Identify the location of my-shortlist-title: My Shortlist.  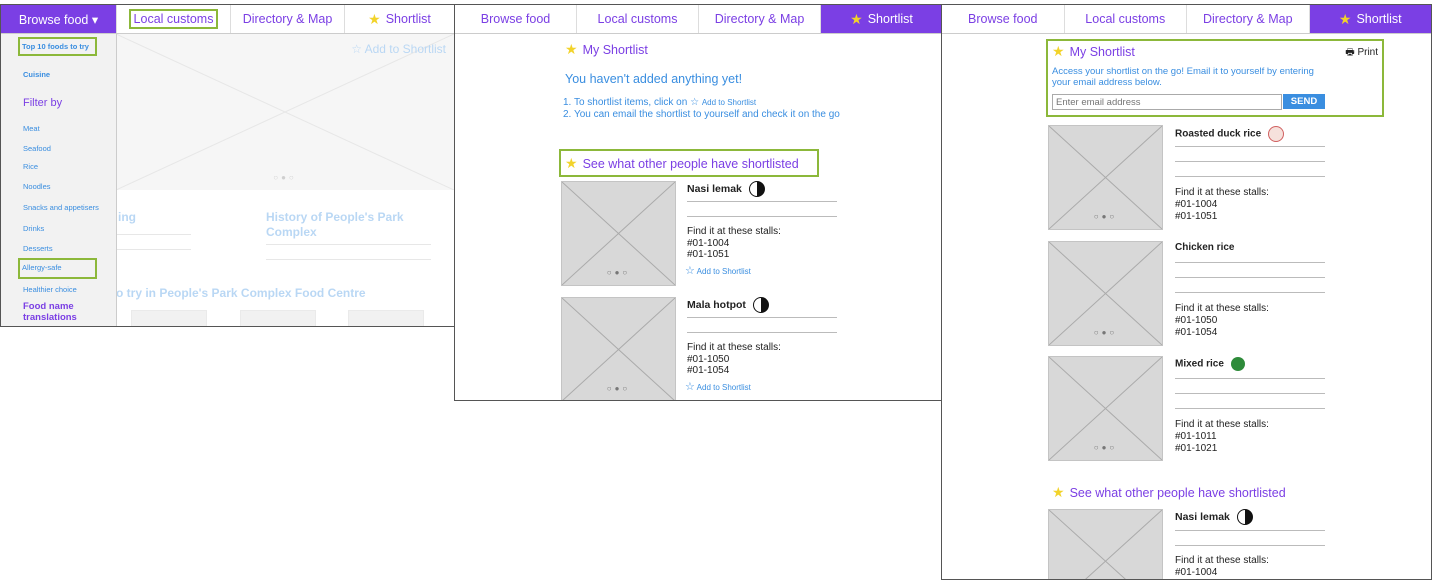
(615, 50).